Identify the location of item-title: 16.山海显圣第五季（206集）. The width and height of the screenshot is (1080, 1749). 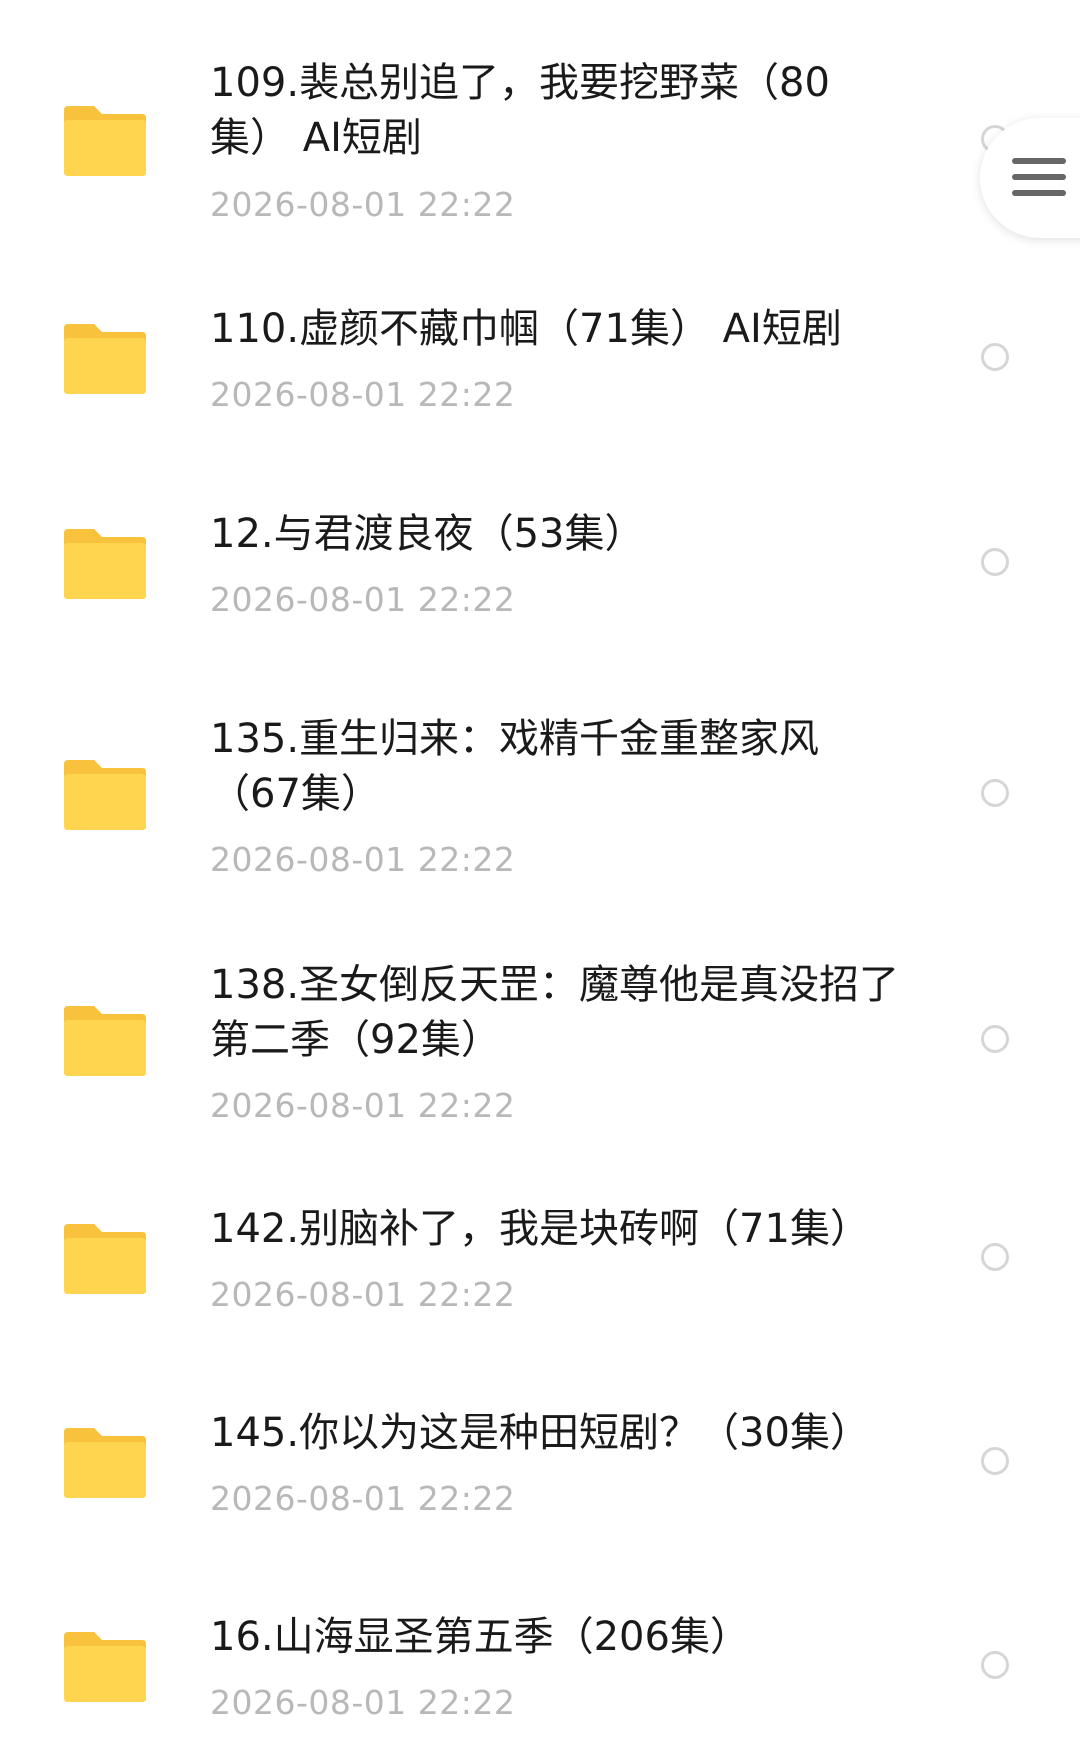
(480, 1637).